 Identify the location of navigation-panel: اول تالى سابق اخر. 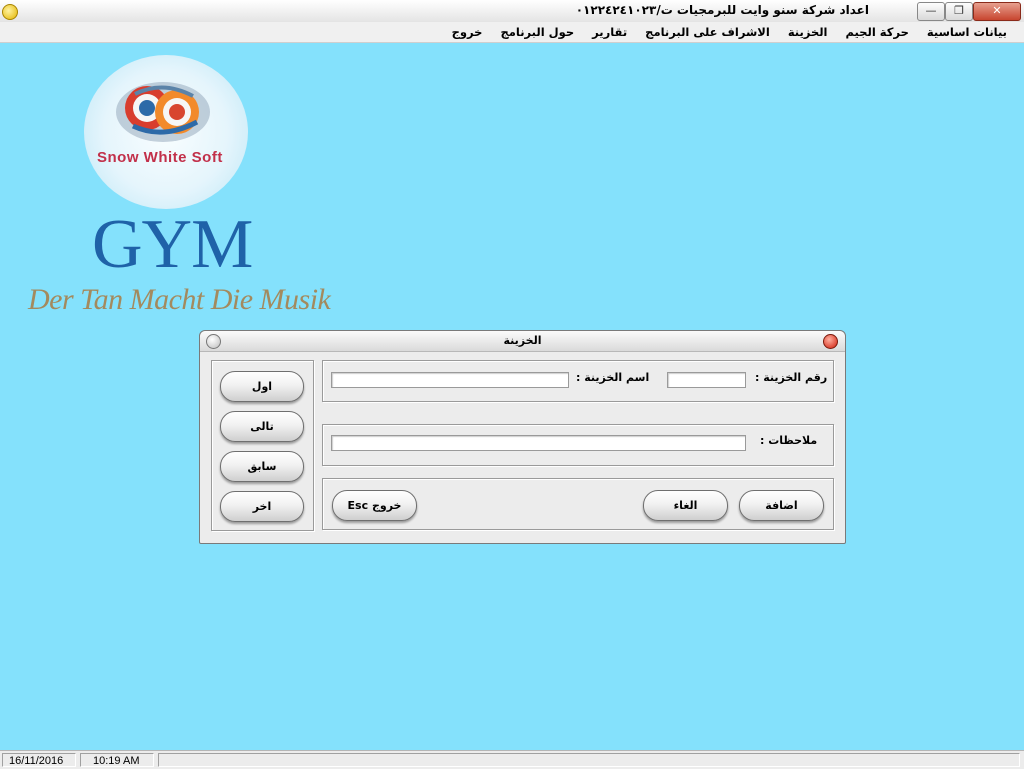
(262, 445).